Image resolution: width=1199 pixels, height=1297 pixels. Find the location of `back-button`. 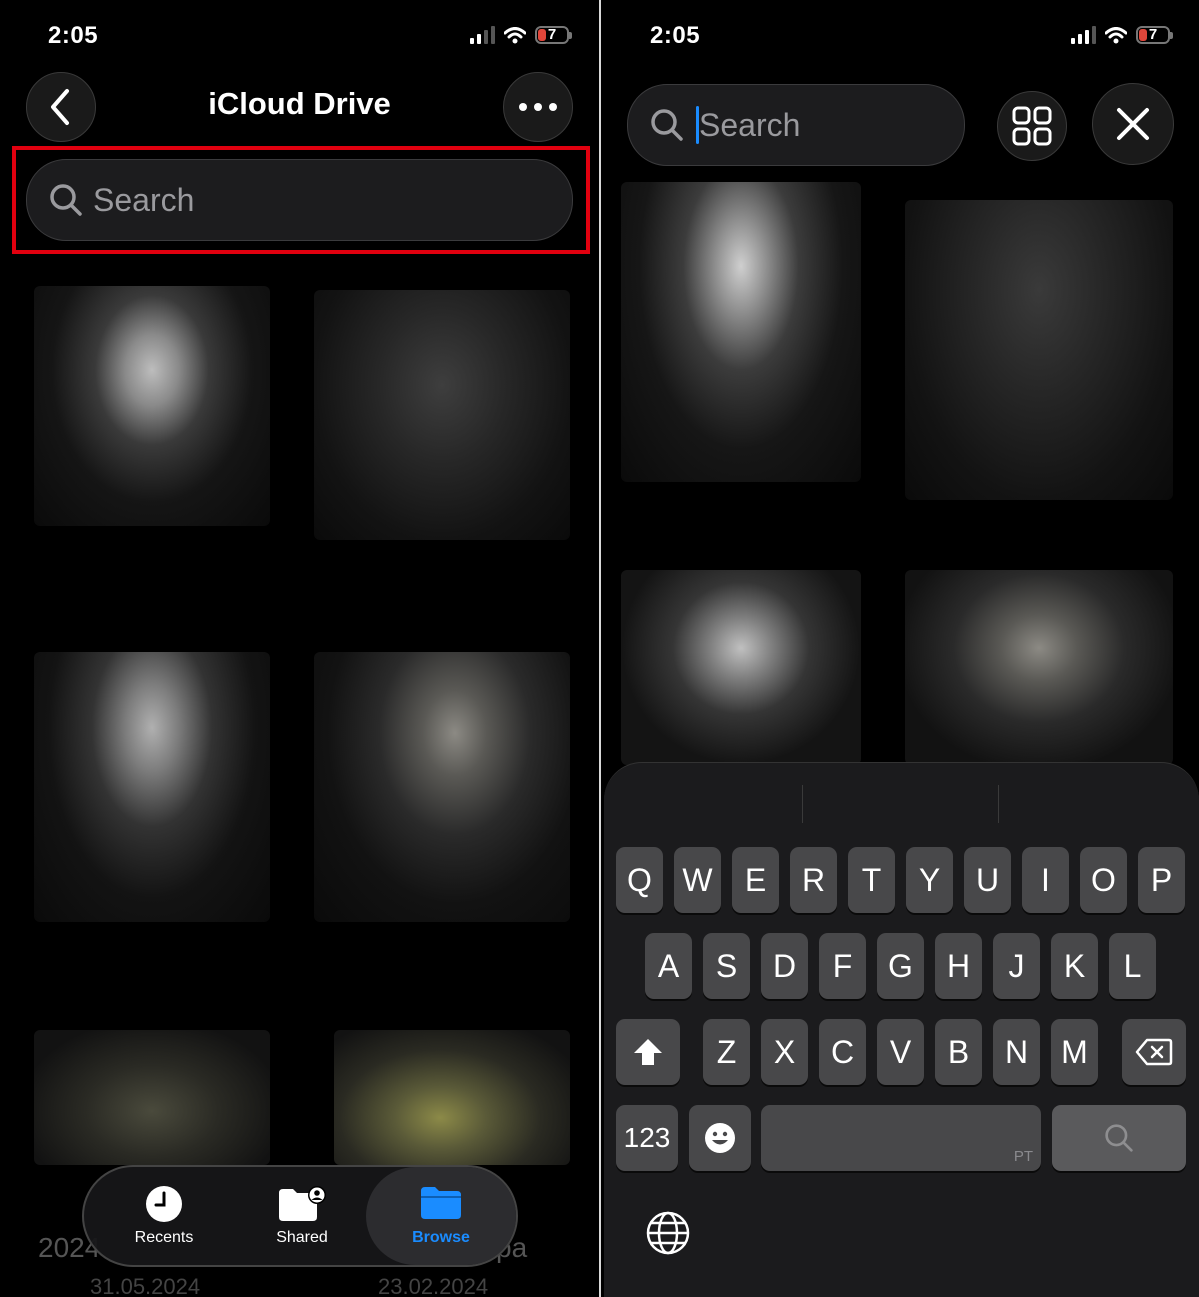

back-button is located at coordinates (61, 107).